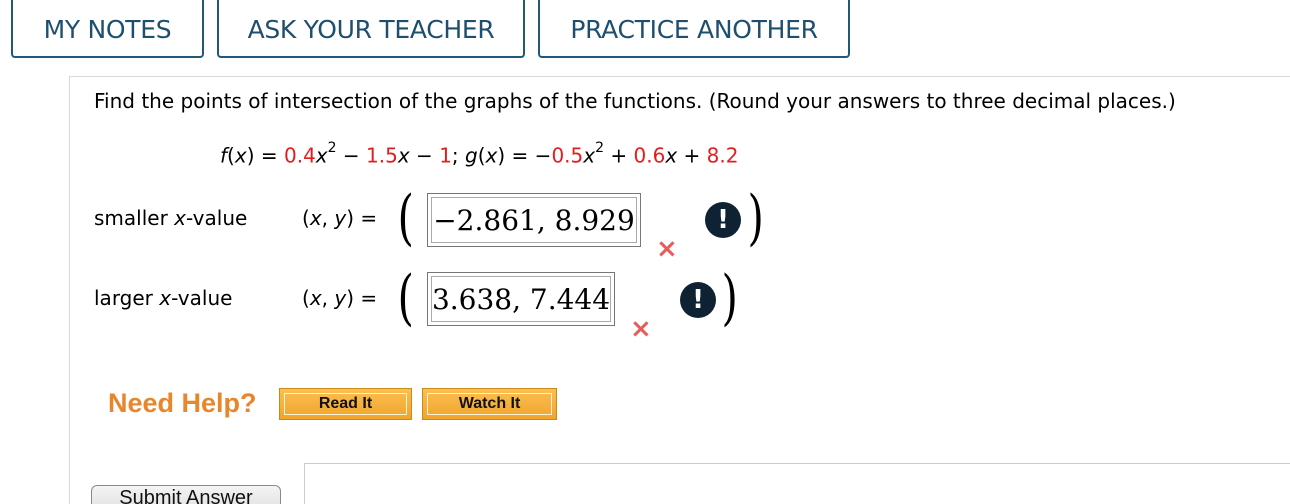 The image size is (1290, 504). What do you see at coordinates (722, 155) in the screenshot?
I see `g-constant-c: 8.2` at bounding box center [722, 155].